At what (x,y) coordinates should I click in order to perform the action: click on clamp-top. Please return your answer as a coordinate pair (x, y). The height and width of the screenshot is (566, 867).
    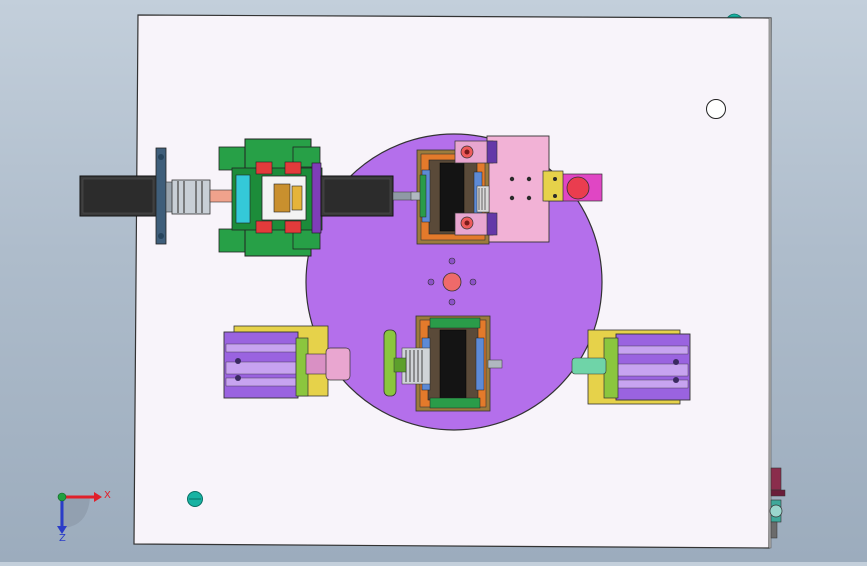
    Looking at the image, I should click on (735, 15).